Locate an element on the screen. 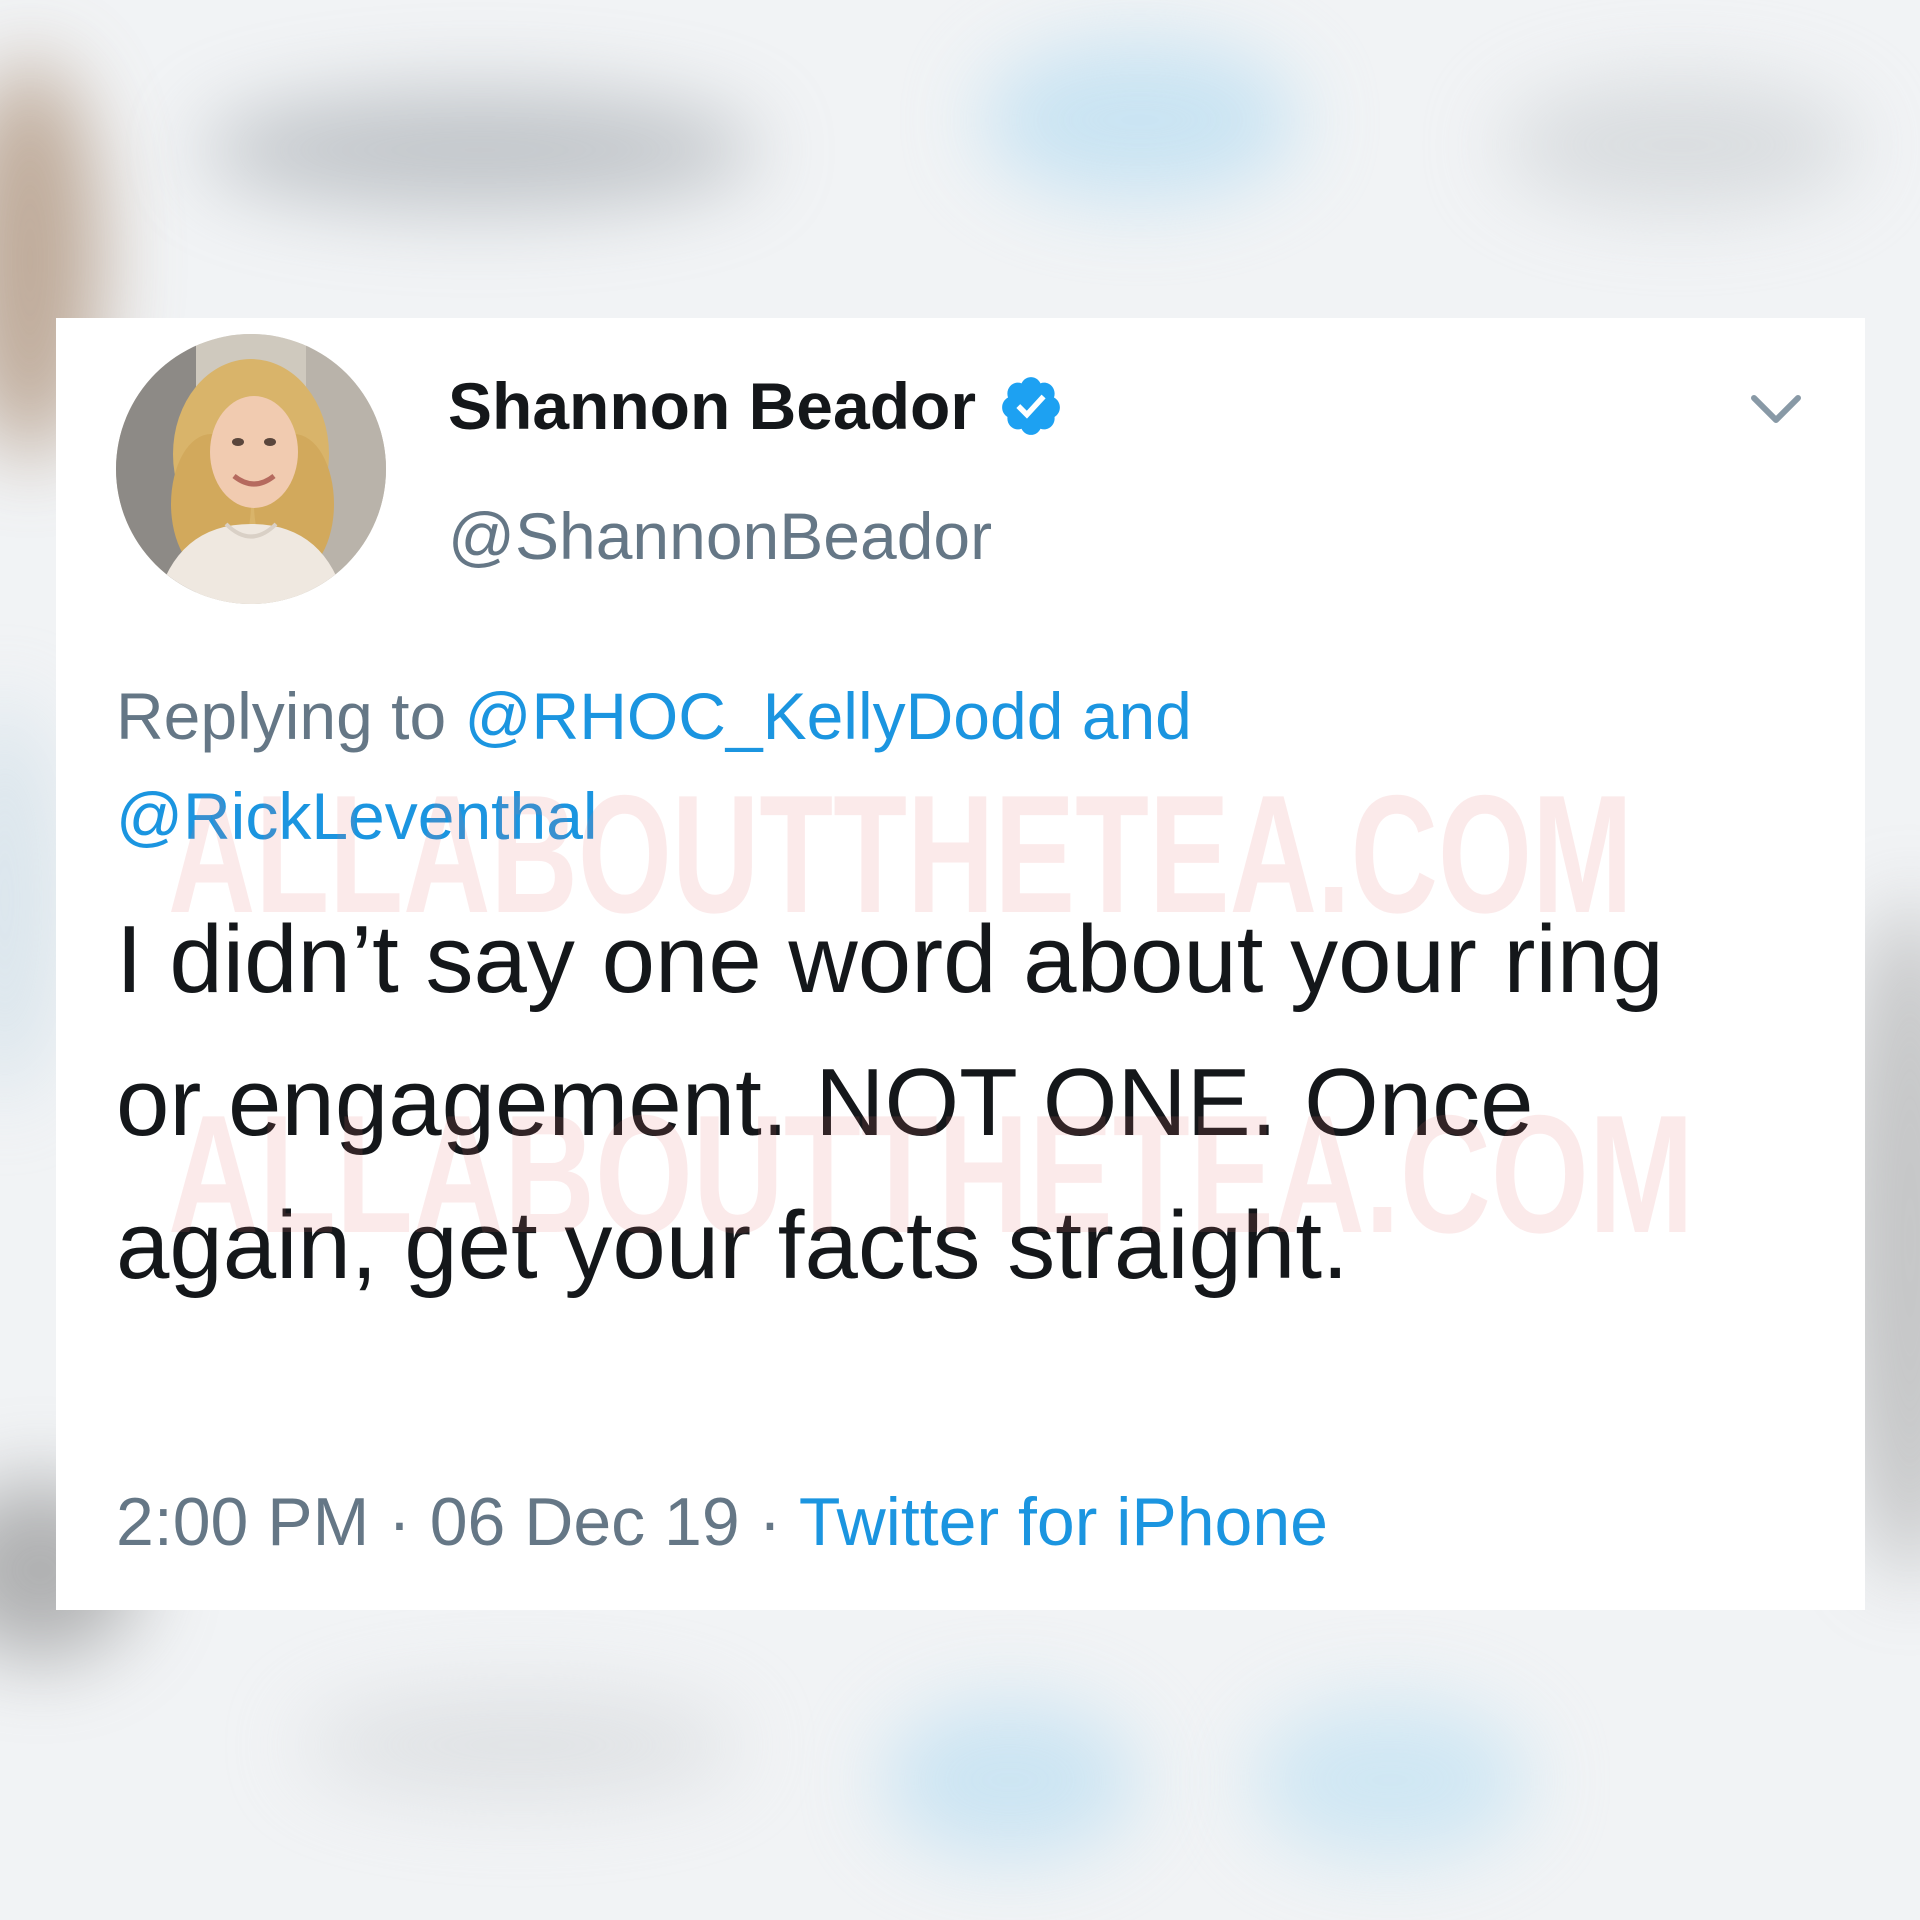 The image size is (1920, 1920). user-handle: @ShannonBeador is located at coordinates (720, 536).